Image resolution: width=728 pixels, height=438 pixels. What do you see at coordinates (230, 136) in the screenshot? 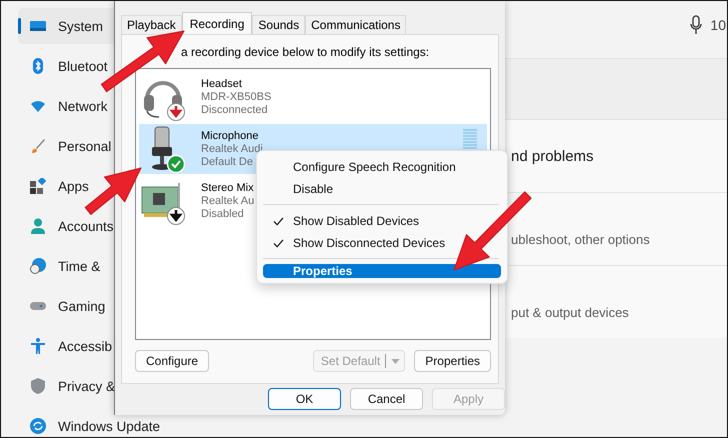
I see `device-name: Microphone` at bounding box center [230, 136].